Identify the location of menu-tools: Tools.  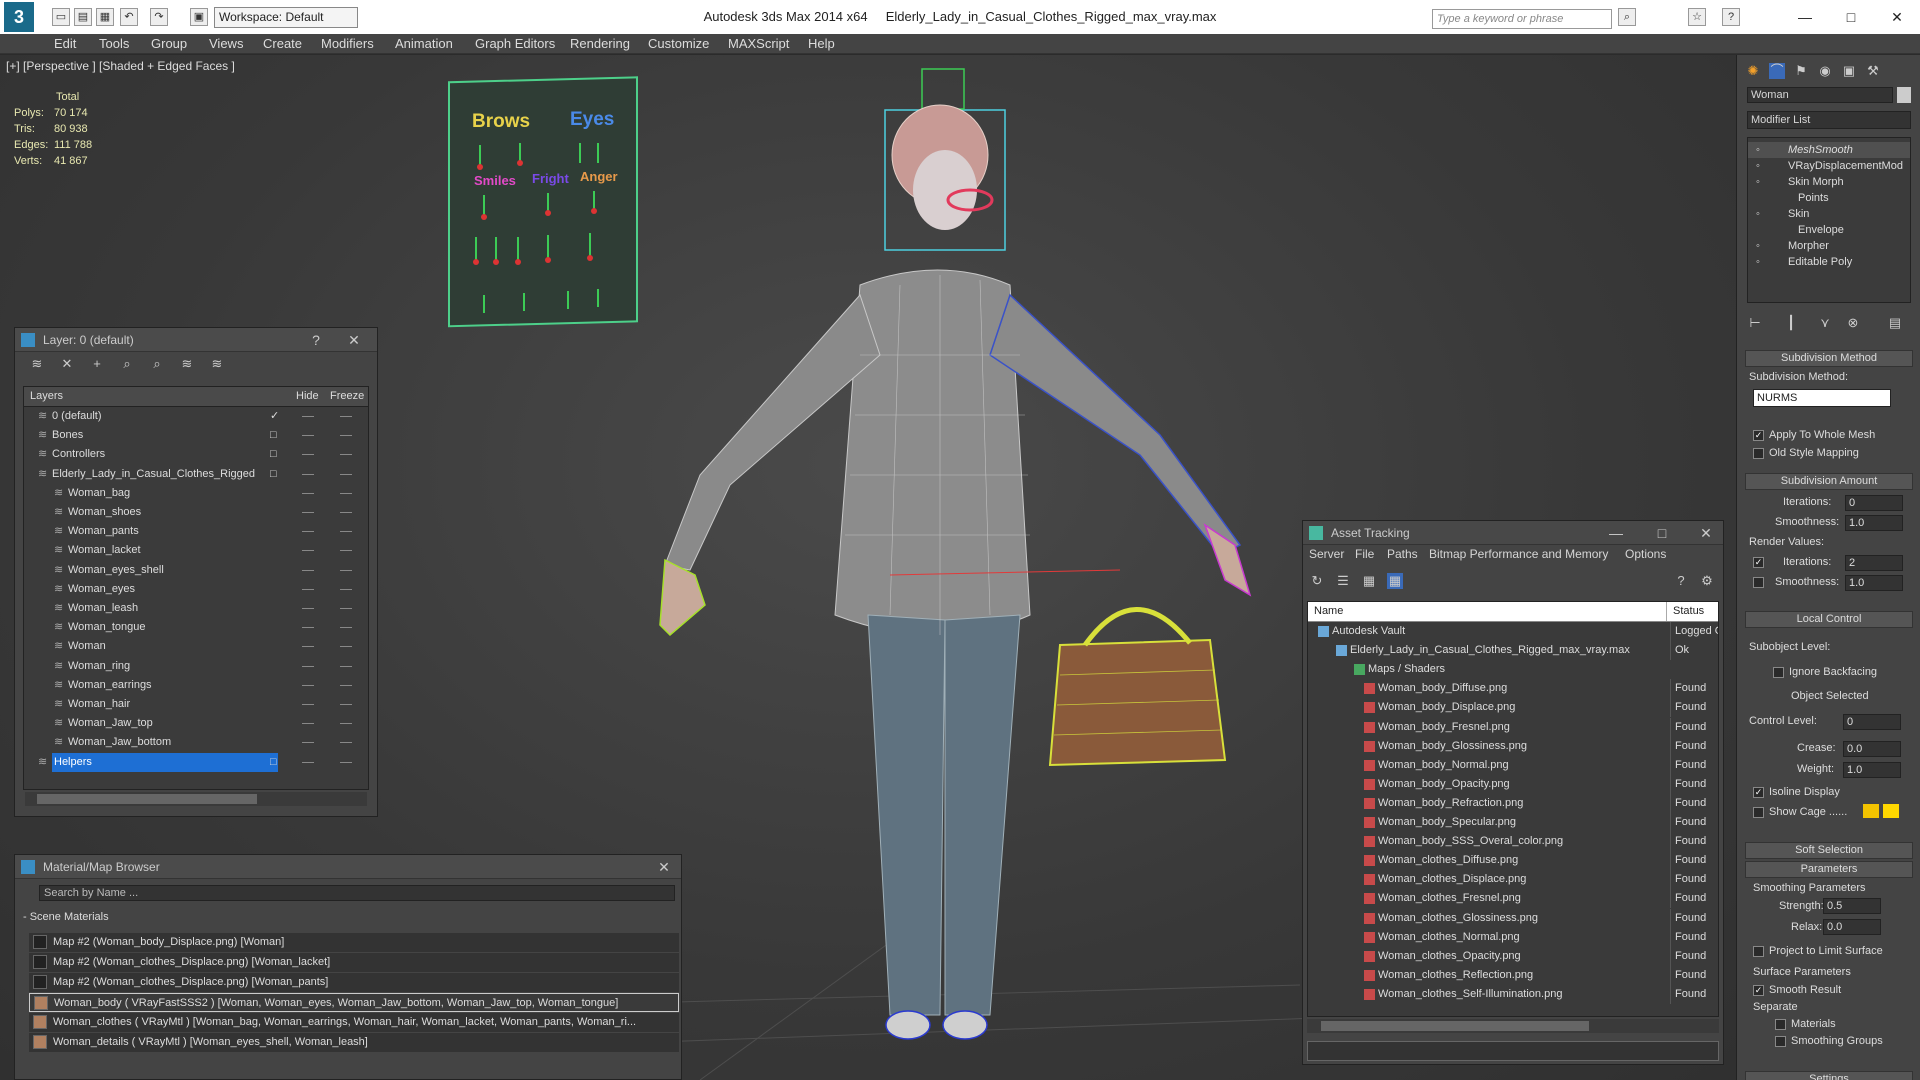
(114, 43).